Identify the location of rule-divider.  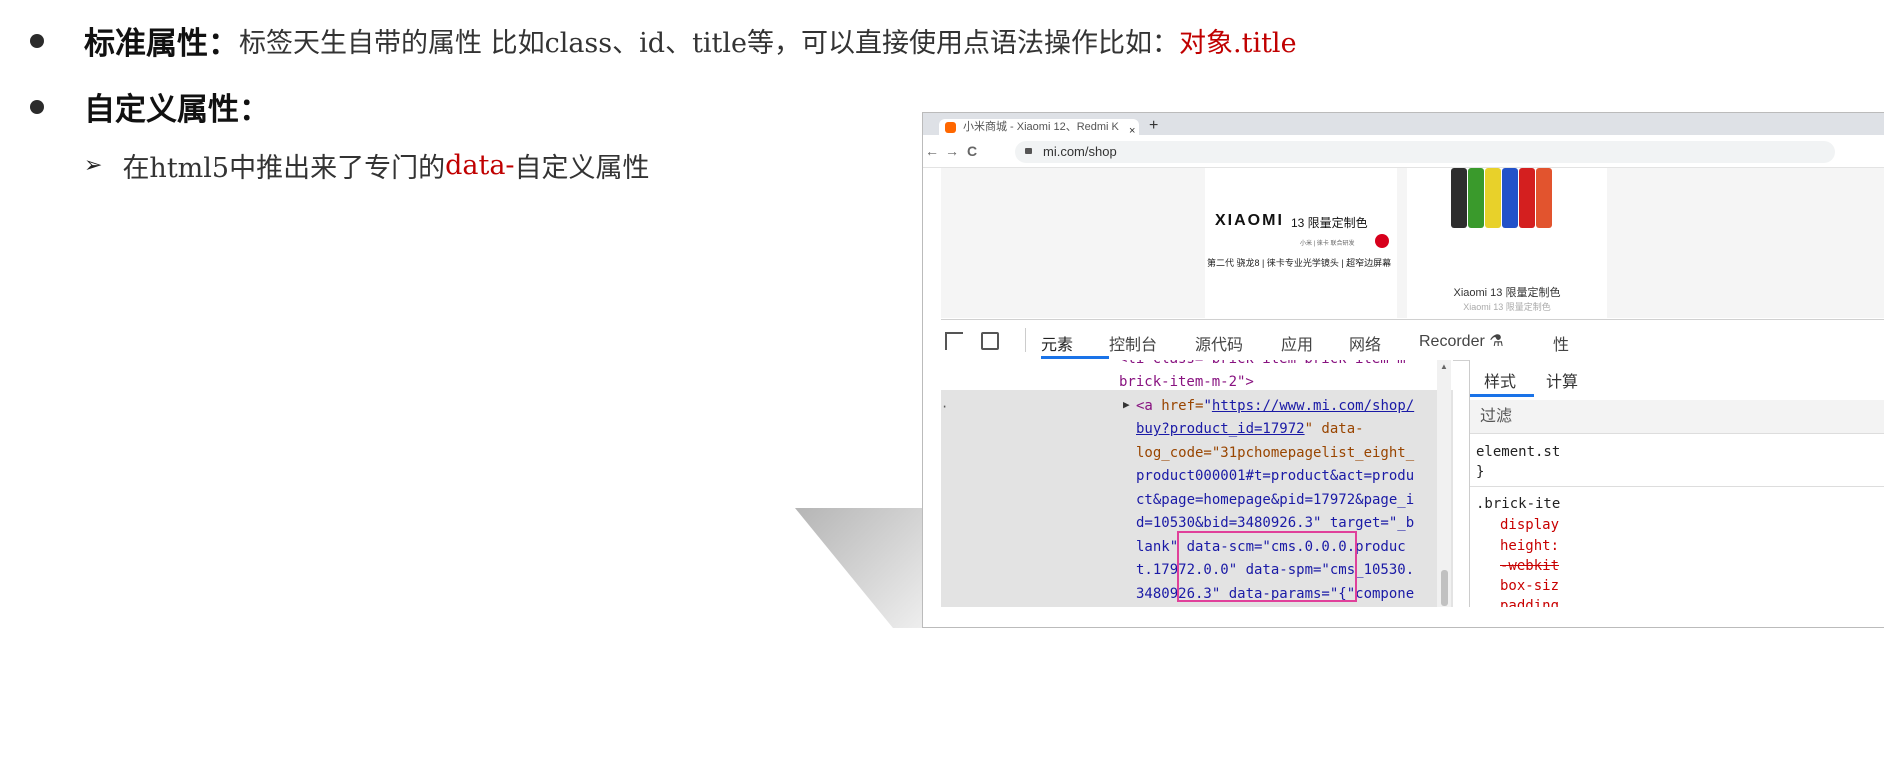
(1677, 486).